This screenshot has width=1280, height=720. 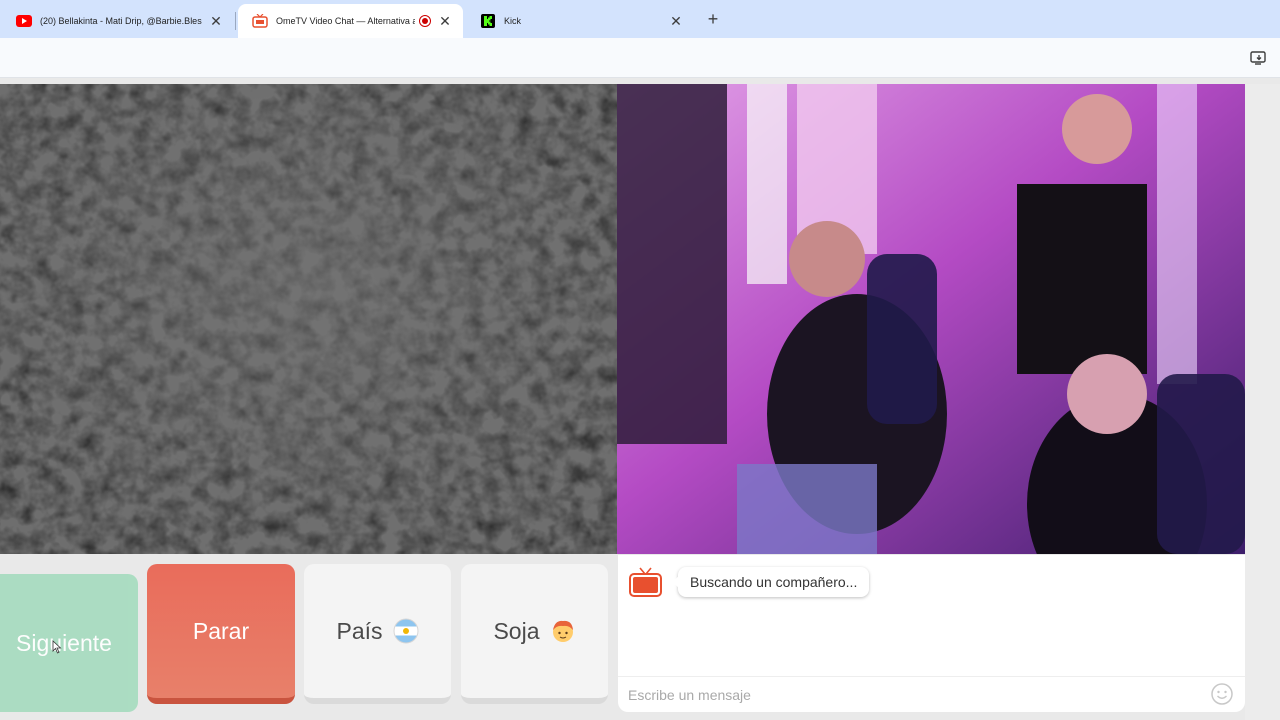 What do you see at coordinates (513, 21) in the screenshot?
I see `tab-title: Kick` at bounding box center [513, 21].